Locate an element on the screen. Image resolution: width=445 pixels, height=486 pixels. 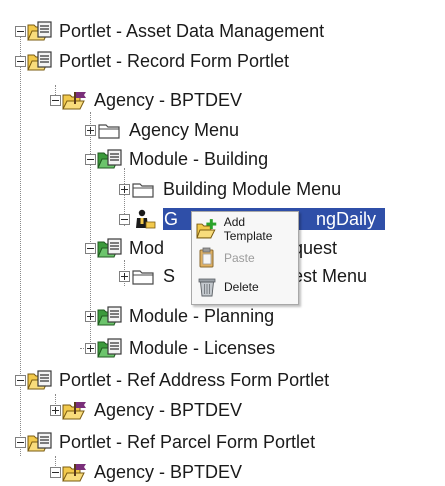
tree-node-label: Module - Planning is located at coordinates (202, 316).